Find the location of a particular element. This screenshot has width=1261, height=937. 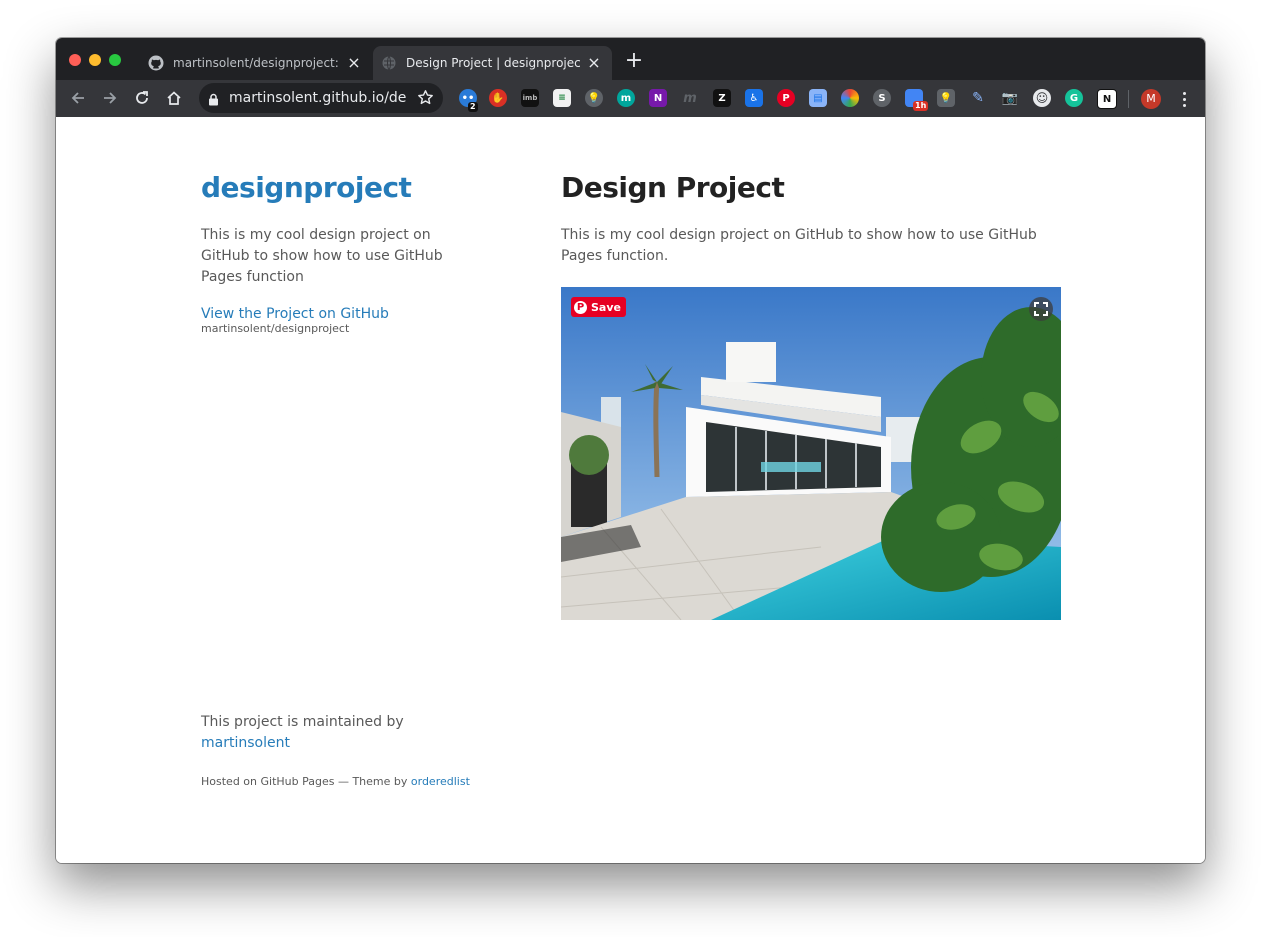

maximize-window-button is located at coordinates (115, 60).